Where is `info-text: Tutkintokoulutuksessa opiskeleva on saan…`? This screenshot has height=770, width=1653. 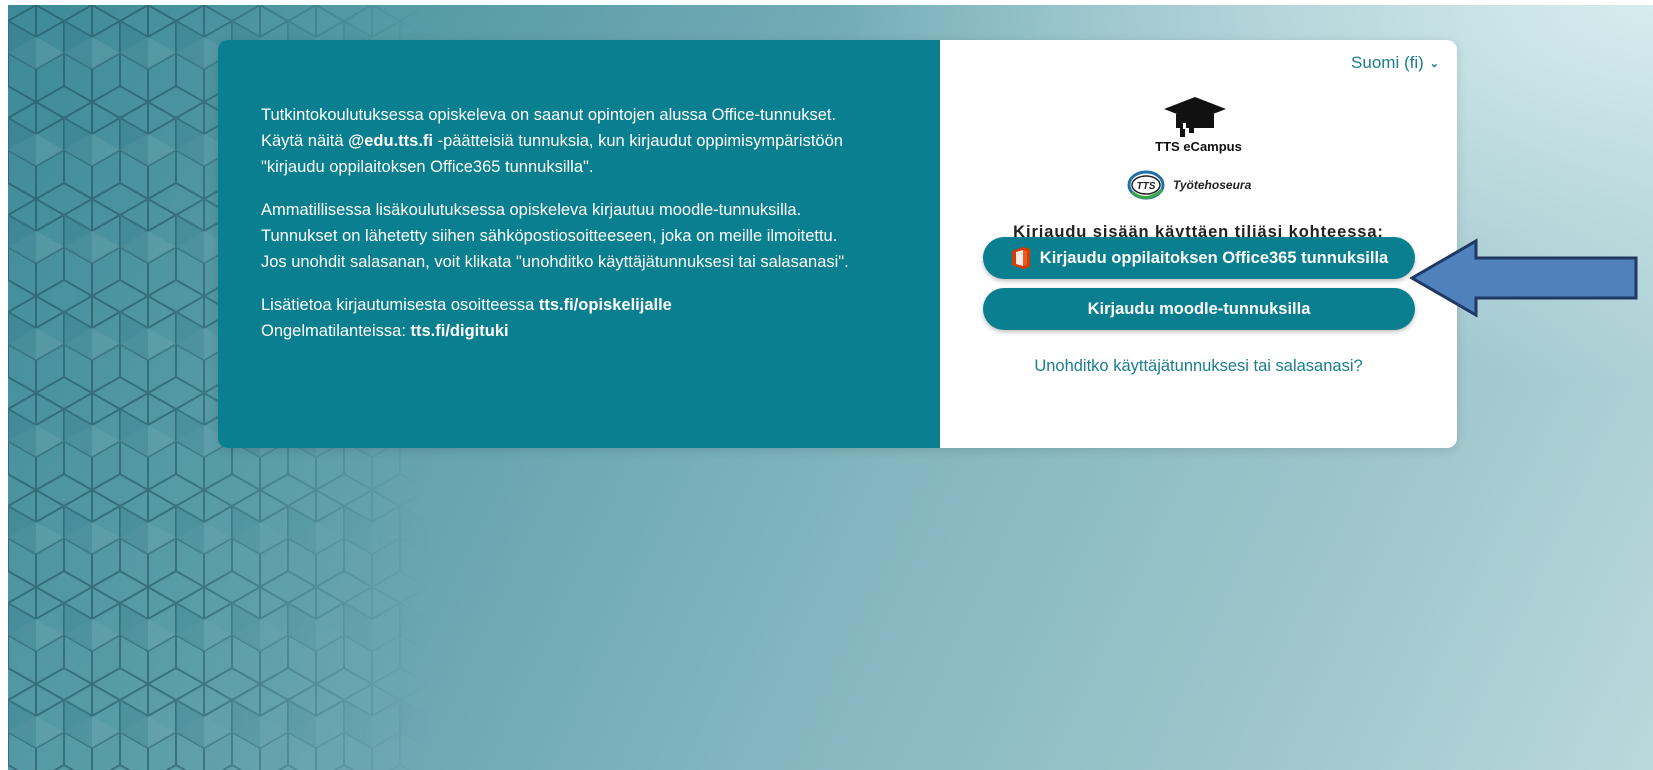
info-text: Tutkintokoulutuksessa opiskeleva on saan… is located at coordinates (549, 115).